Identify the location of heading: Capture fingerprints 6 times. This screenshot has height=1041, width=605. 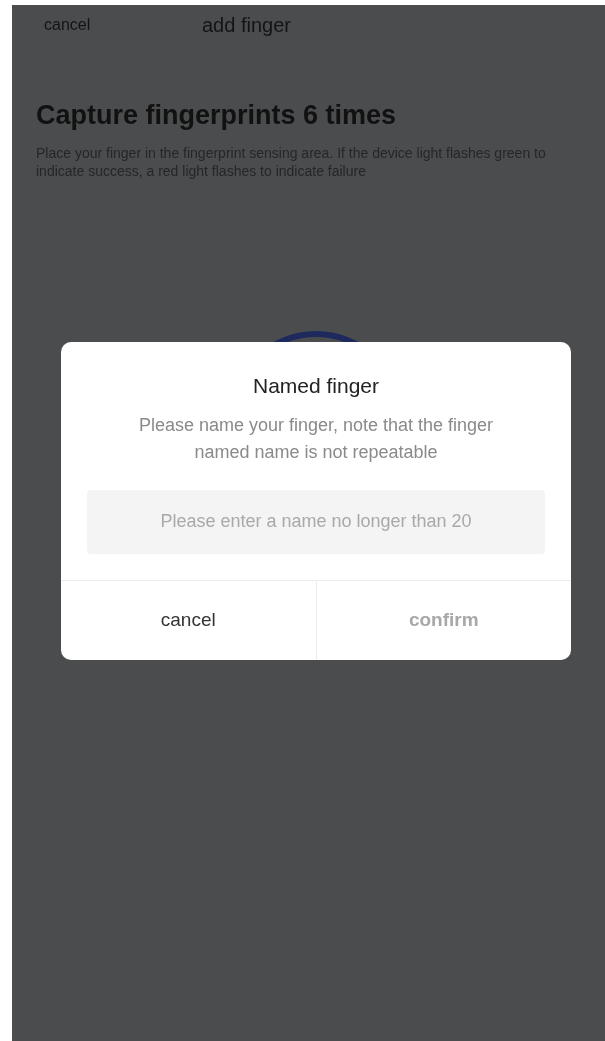
(217, 115).